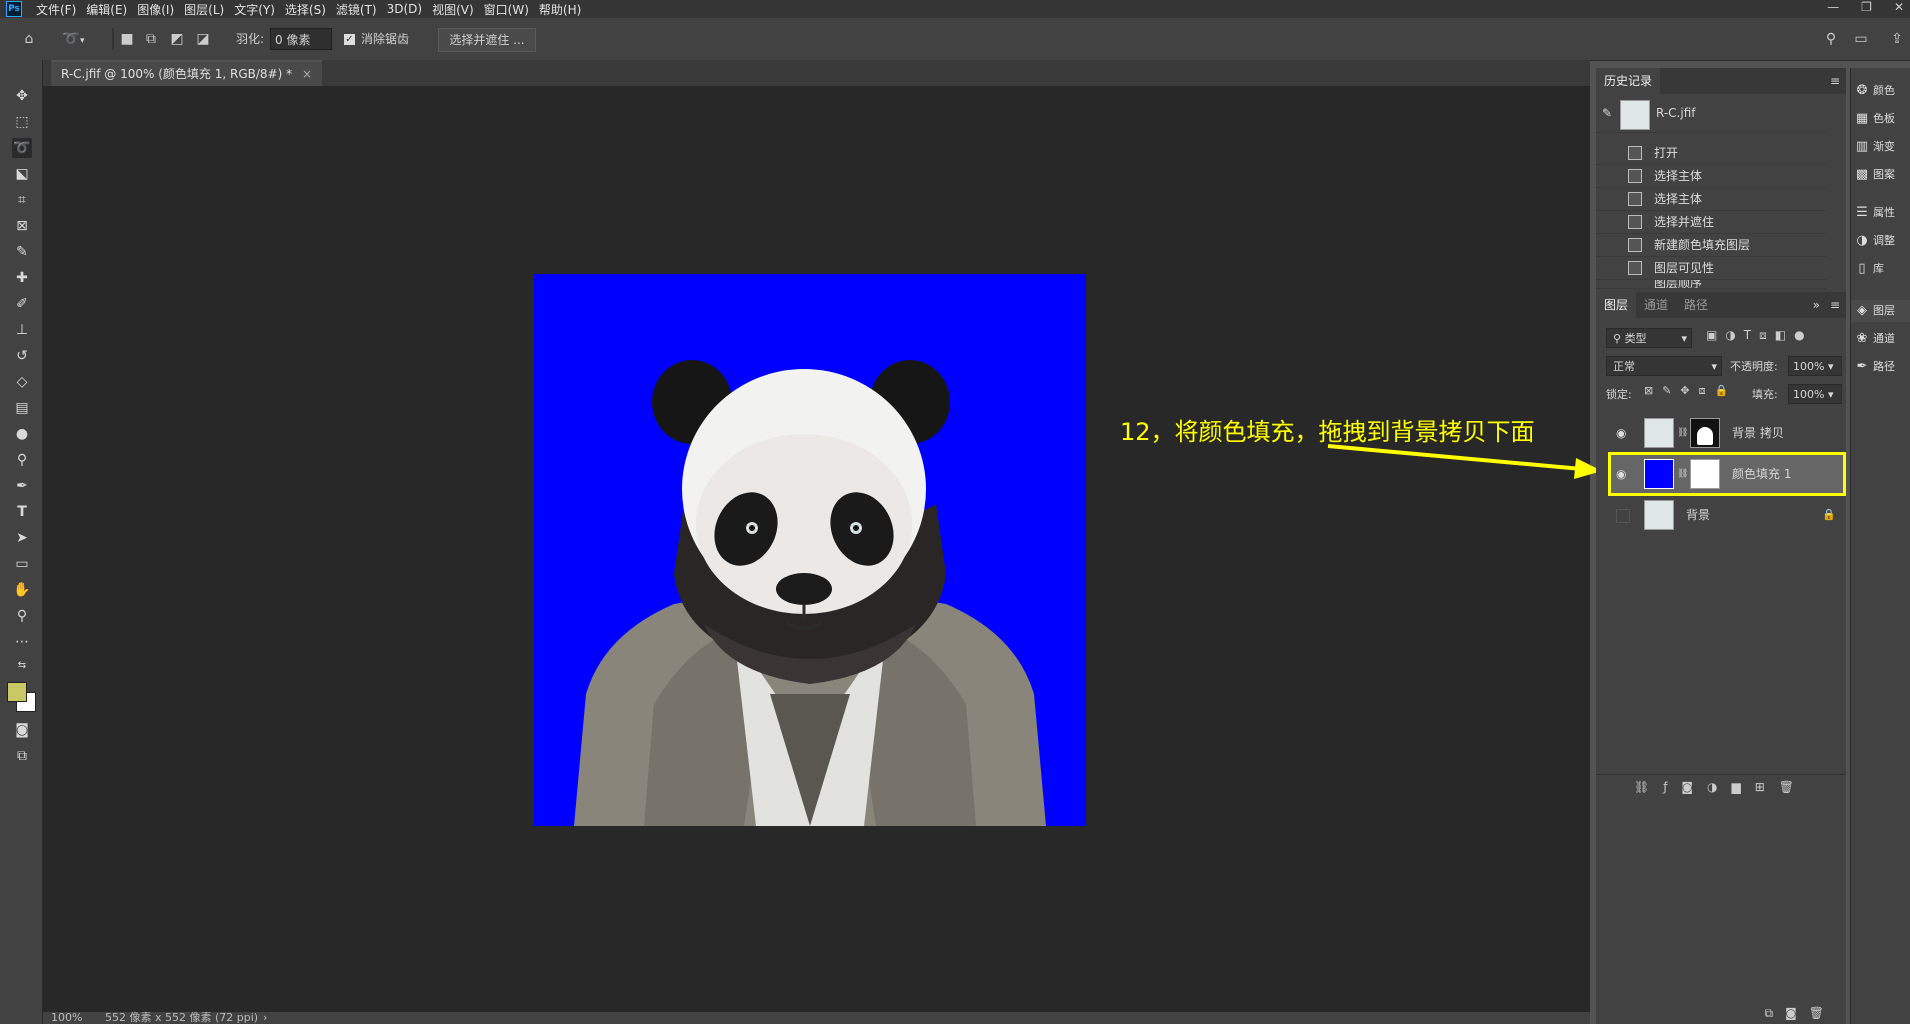  What do you see at coordinates (22, 356) in the screenshot?
I see `history-brush-icon: ↺` at bounding box center [22, 356].